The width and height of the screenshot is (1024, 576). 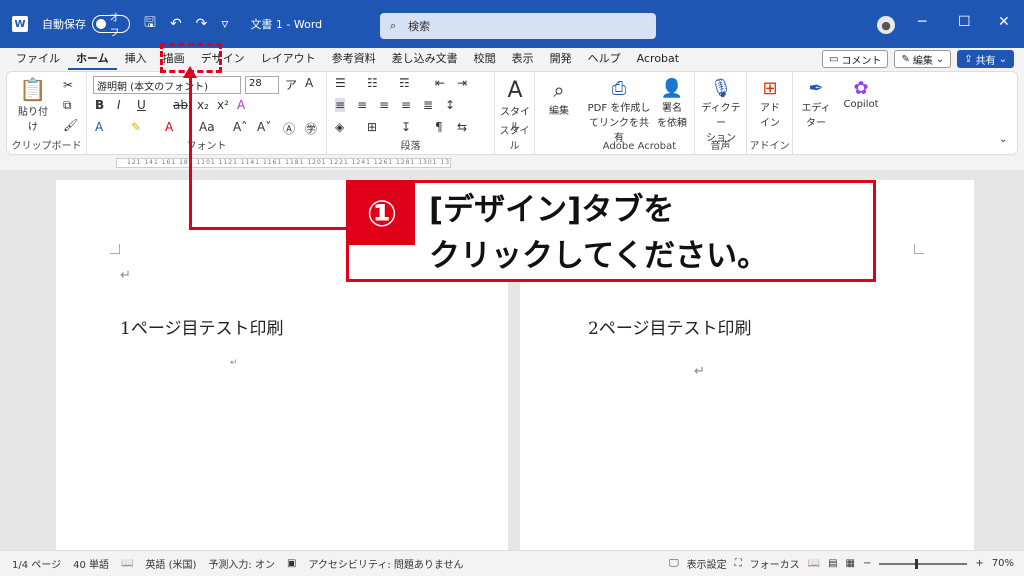 I want to click on bold-icon: B, so click(x=99, y=105).